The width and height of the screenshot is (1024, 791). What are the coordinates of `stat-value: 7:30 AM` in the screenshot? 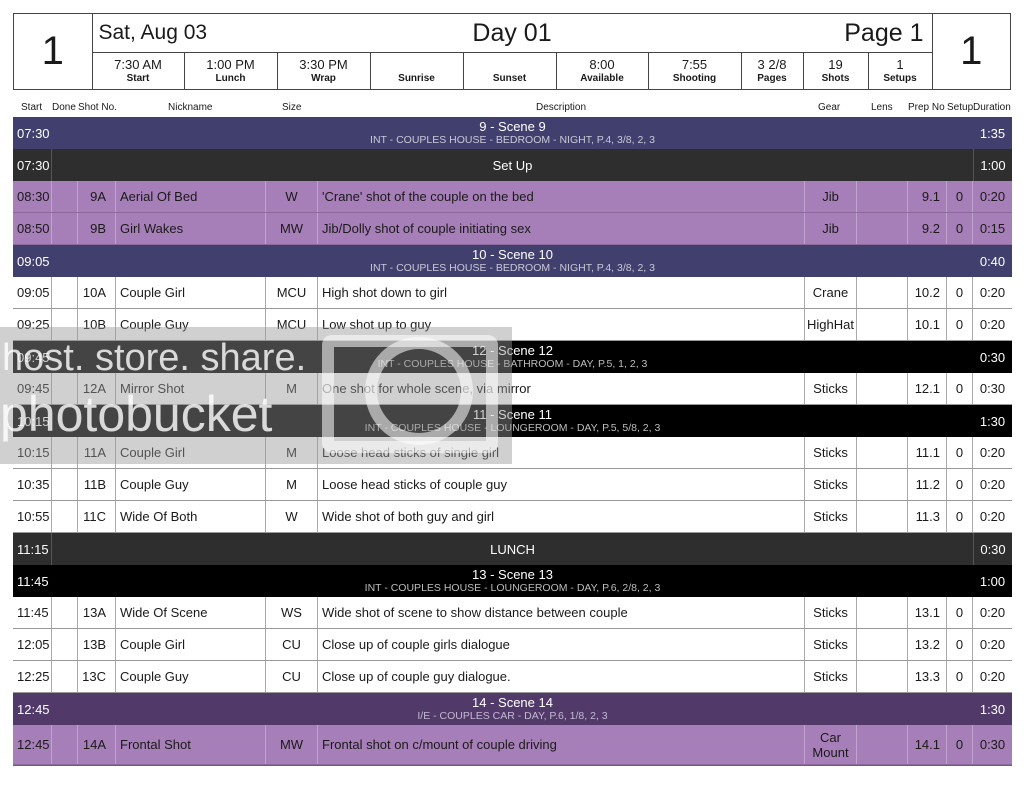 It's located at (138, 64).